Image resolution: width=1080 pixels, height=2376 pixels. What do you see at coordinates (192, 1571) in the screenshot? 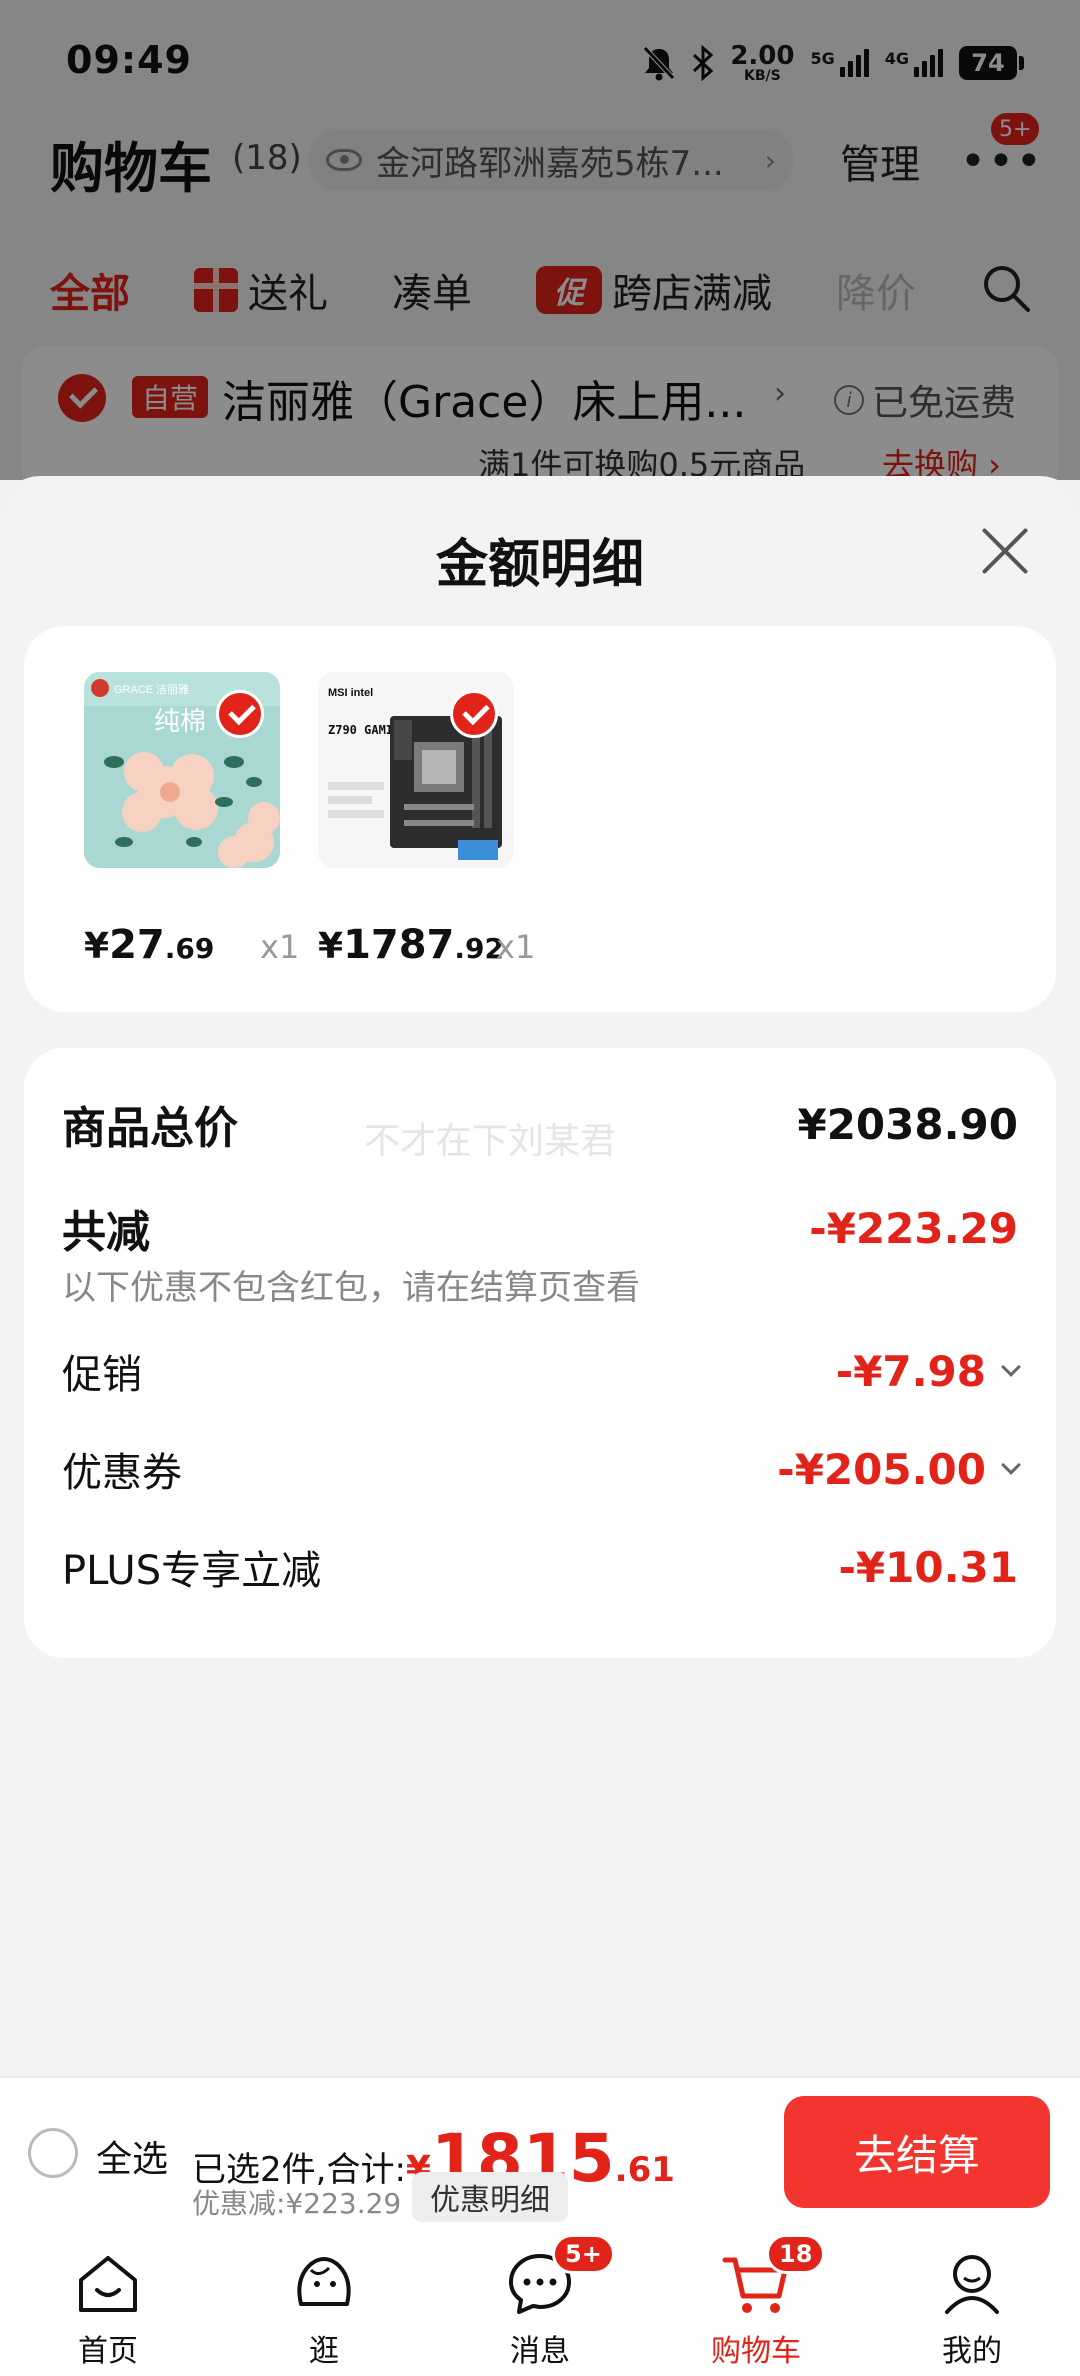
I see `plus-label: PLUS专享立减` at bounding box center [192, 1571].